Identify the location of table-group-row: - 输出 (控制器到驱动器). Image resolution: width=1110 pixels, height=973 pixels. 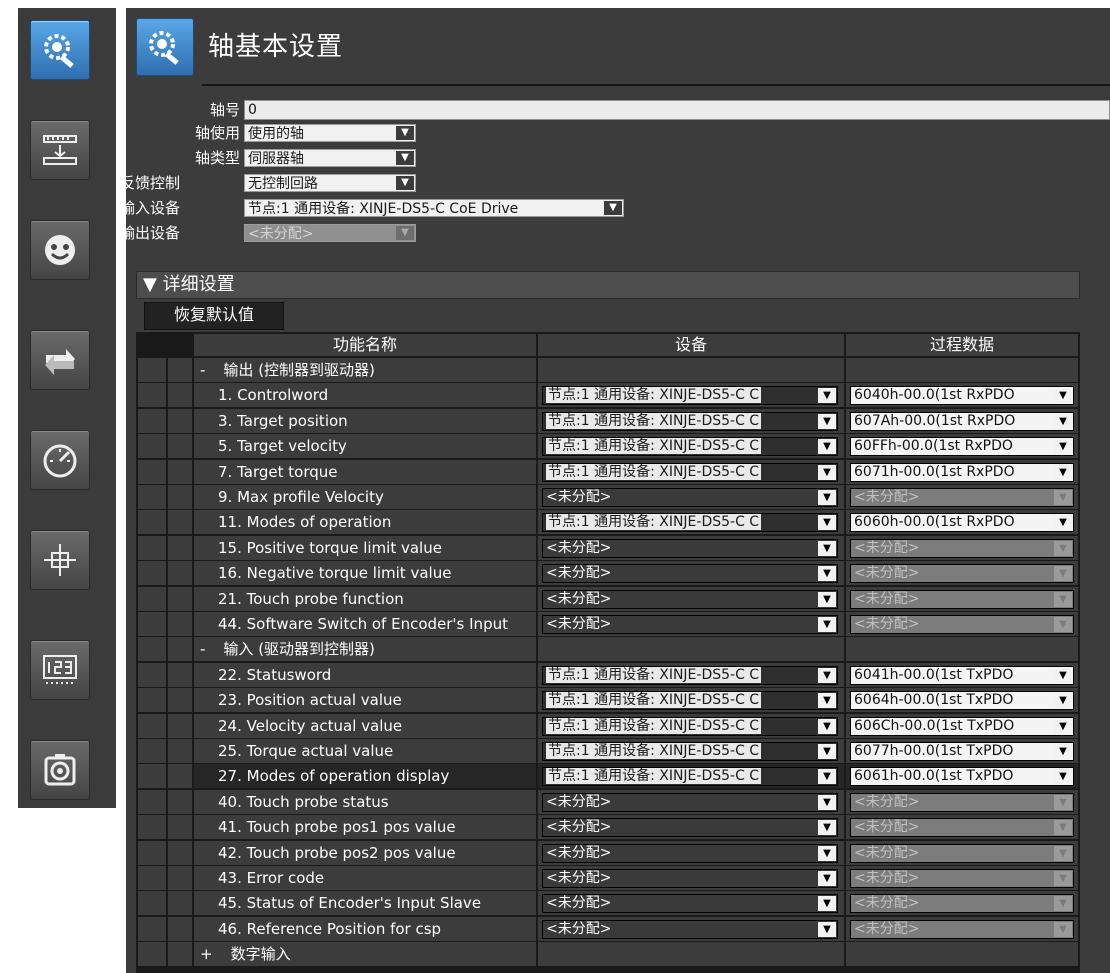
(608, 370).